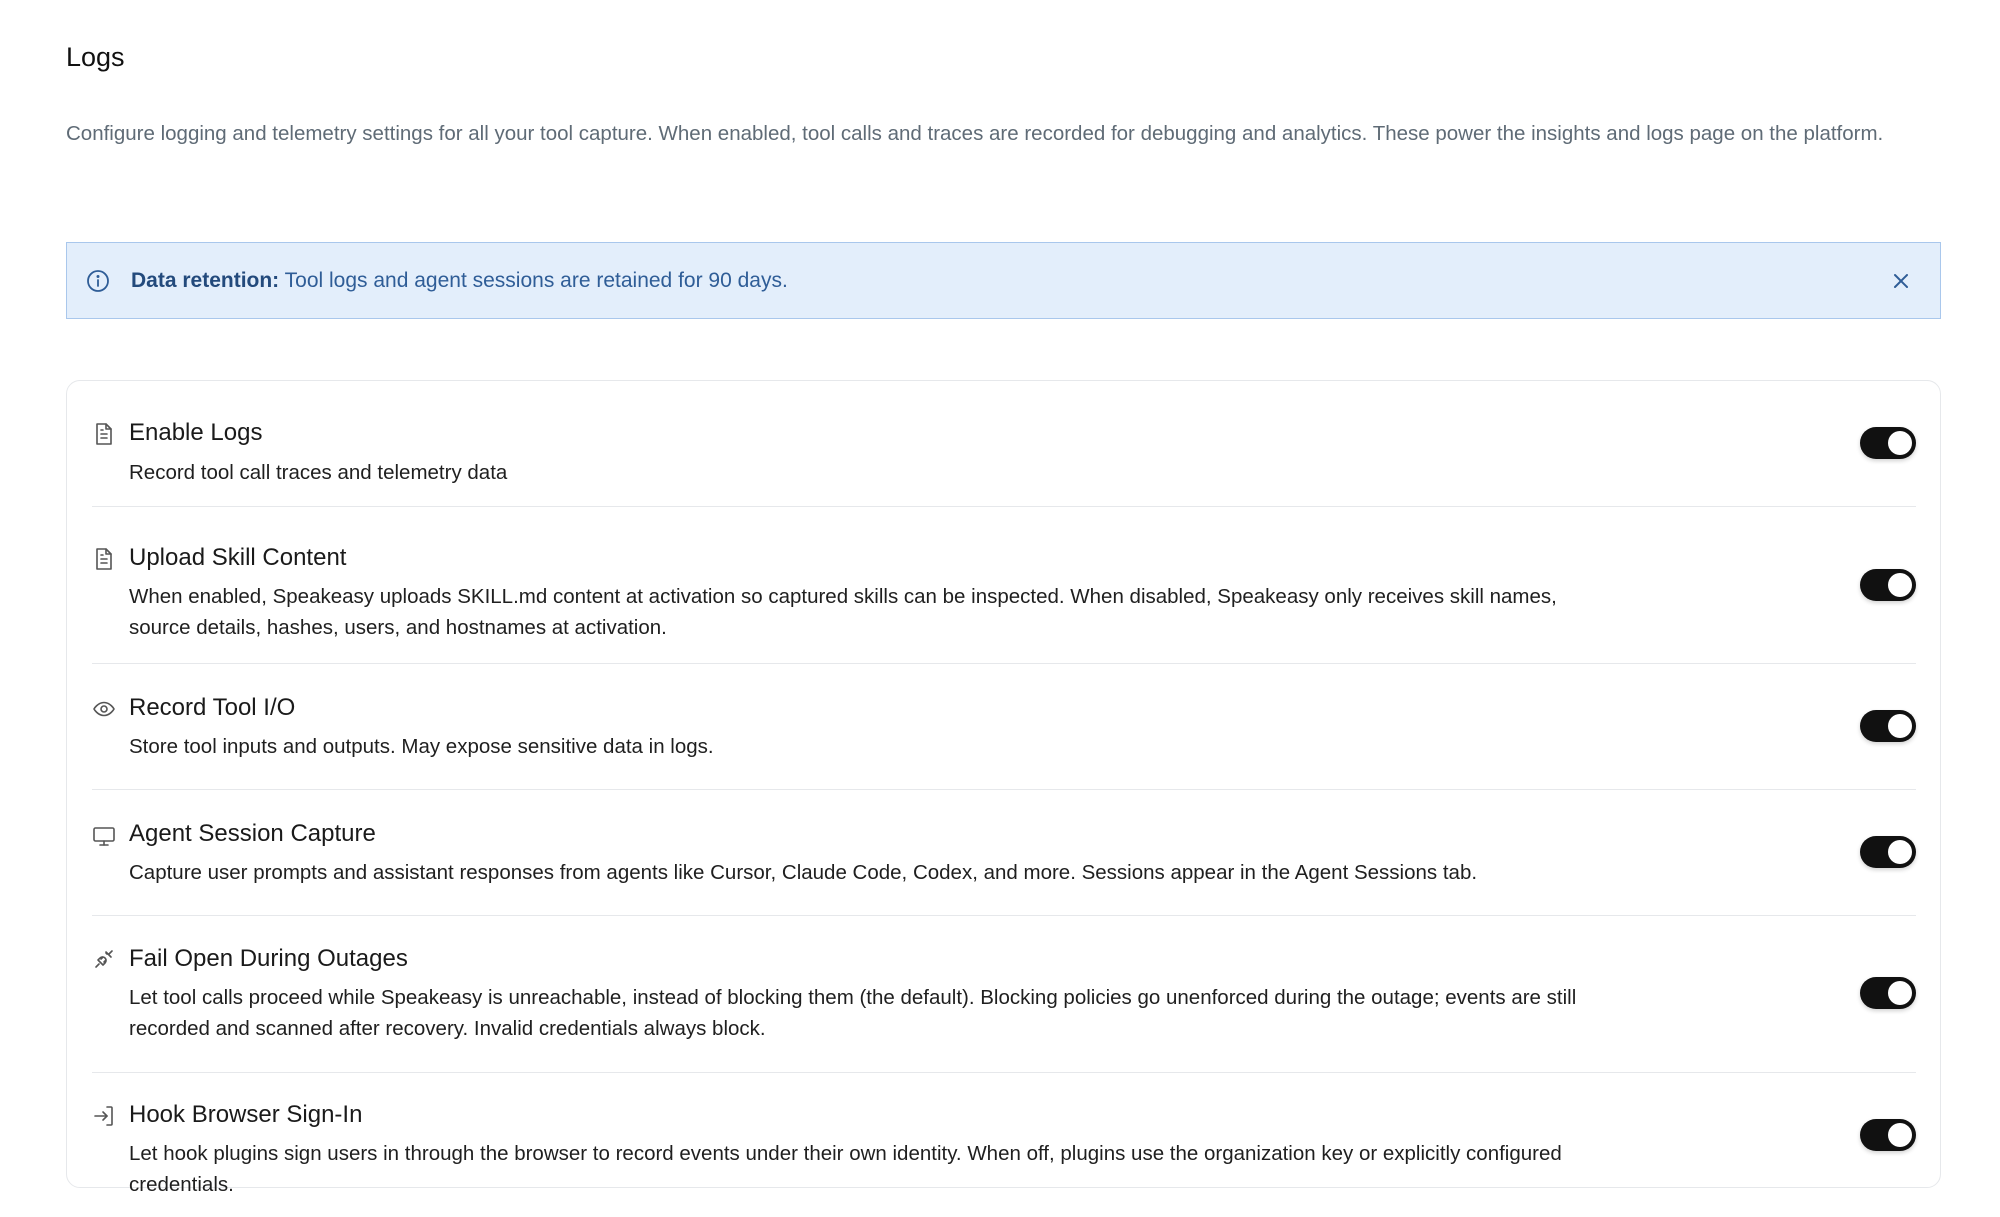 The height and width of the screenshot is (1217, 2000). Describe the element at coordinates (95, 57) in the screenshot. I see `page-title: Logs` at that location.